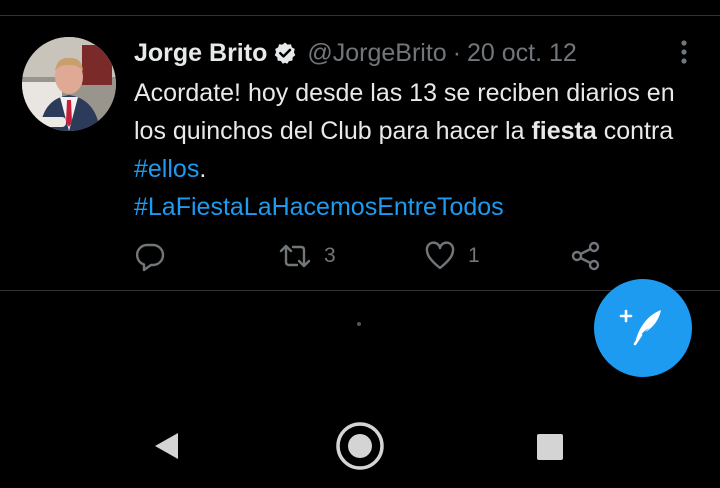  Describe the element at coordinates (684, 52) in the screenshot. I see `more-vertical-icon` at that location.